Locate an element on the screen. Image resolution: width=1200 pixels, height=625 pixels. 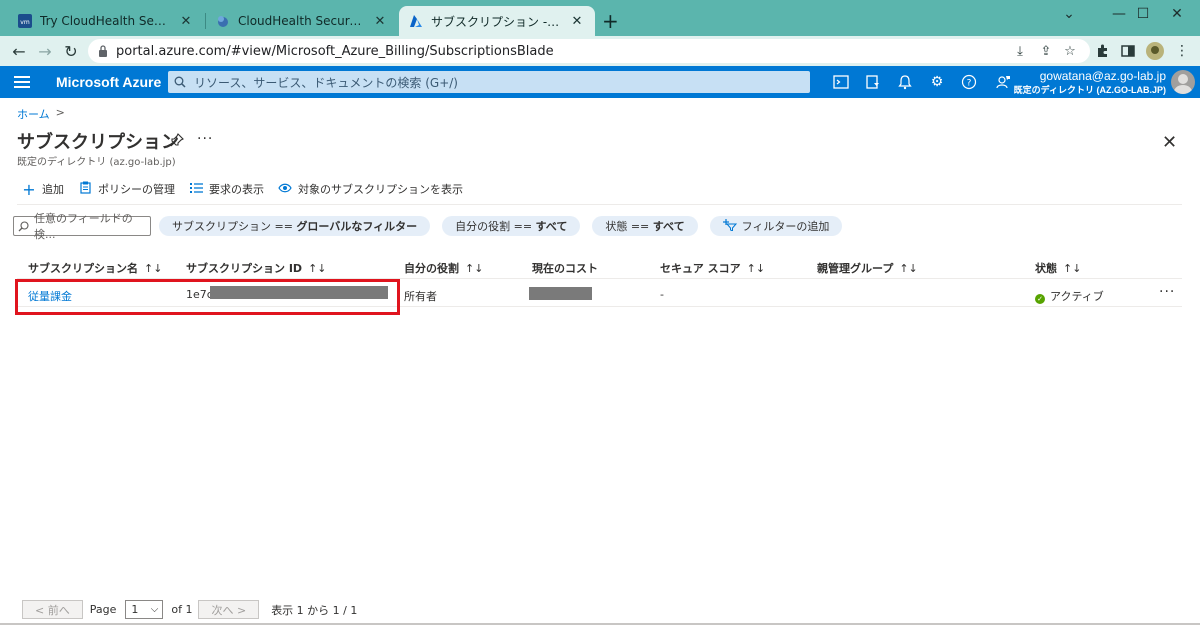
add-filter-icon is located at coordinates (729, 226).